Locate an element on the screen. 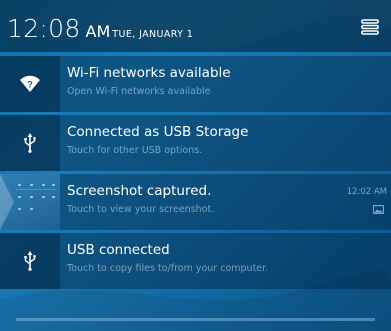  notification-subtitle: Touch to view your screenshot. is located at coordinates (141, 209).